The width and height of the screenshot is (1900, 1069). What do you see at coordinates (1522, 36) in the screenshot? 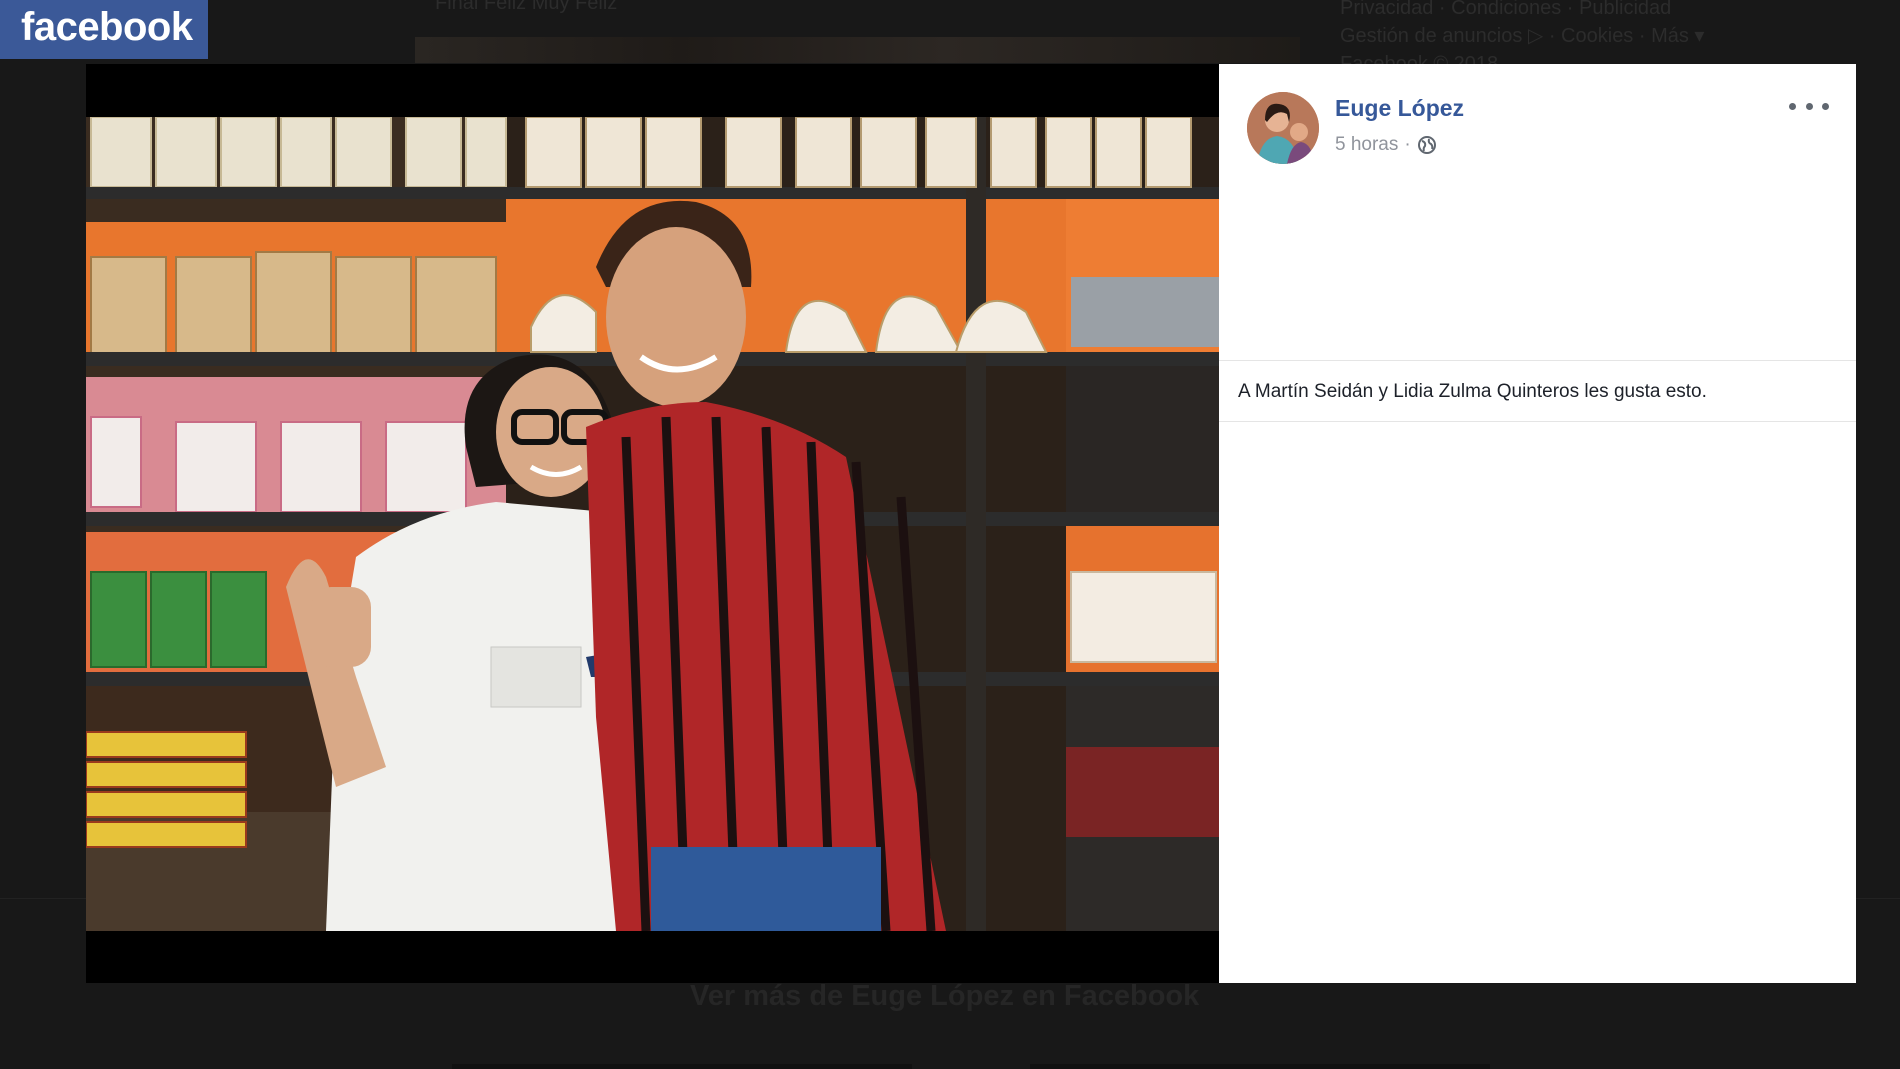
I see `footer-line: Gestión de anuncios ▷ · Cookies · Más ▾` at bounding box center [1522, 36].